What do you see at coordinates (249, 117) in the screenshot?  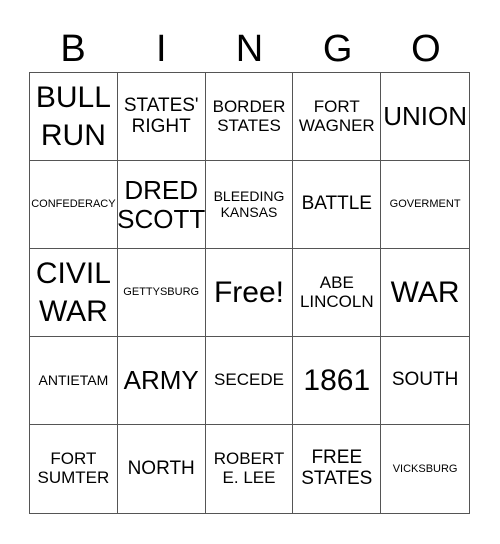 I see `bingo-cell: BORDER STATES` at bounding box center [249, 117].